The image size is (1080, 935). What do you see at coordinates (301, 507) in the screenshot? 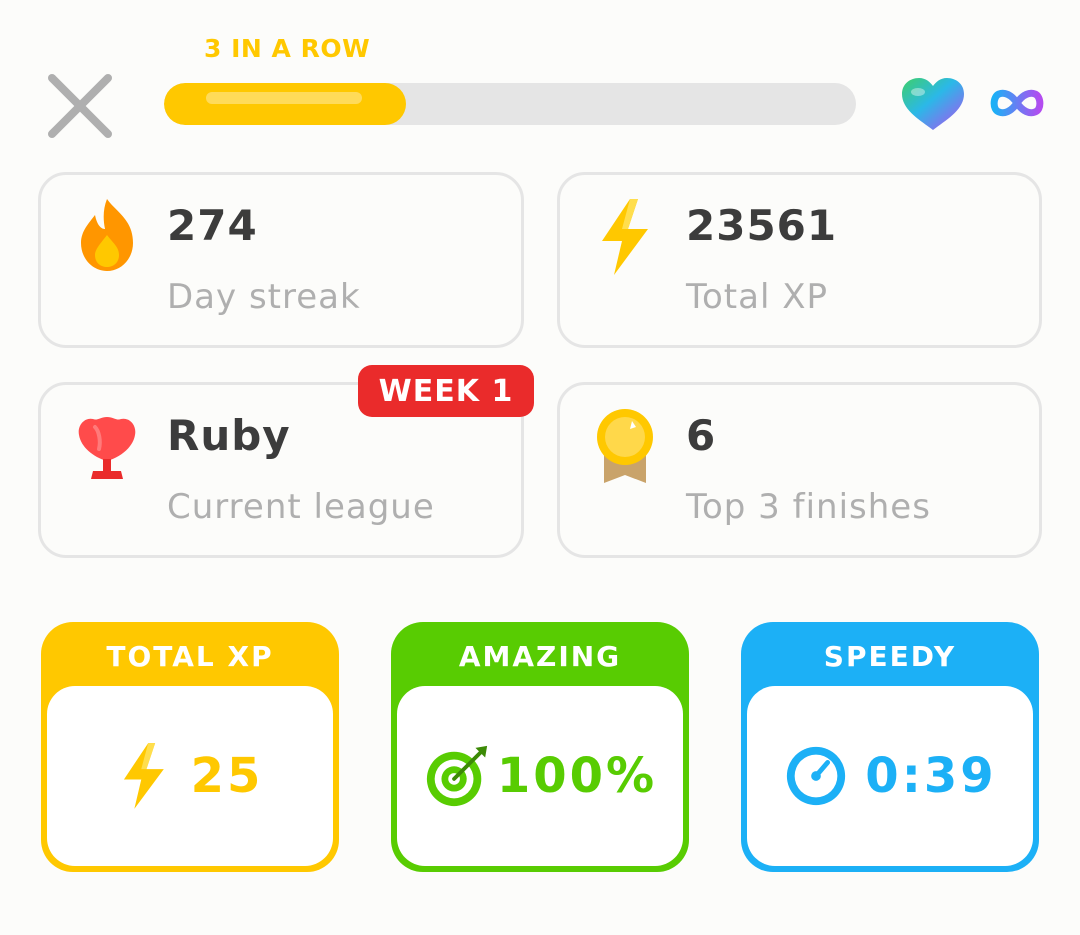
I see `league-label: Current league` at bounding box center [301, 507].